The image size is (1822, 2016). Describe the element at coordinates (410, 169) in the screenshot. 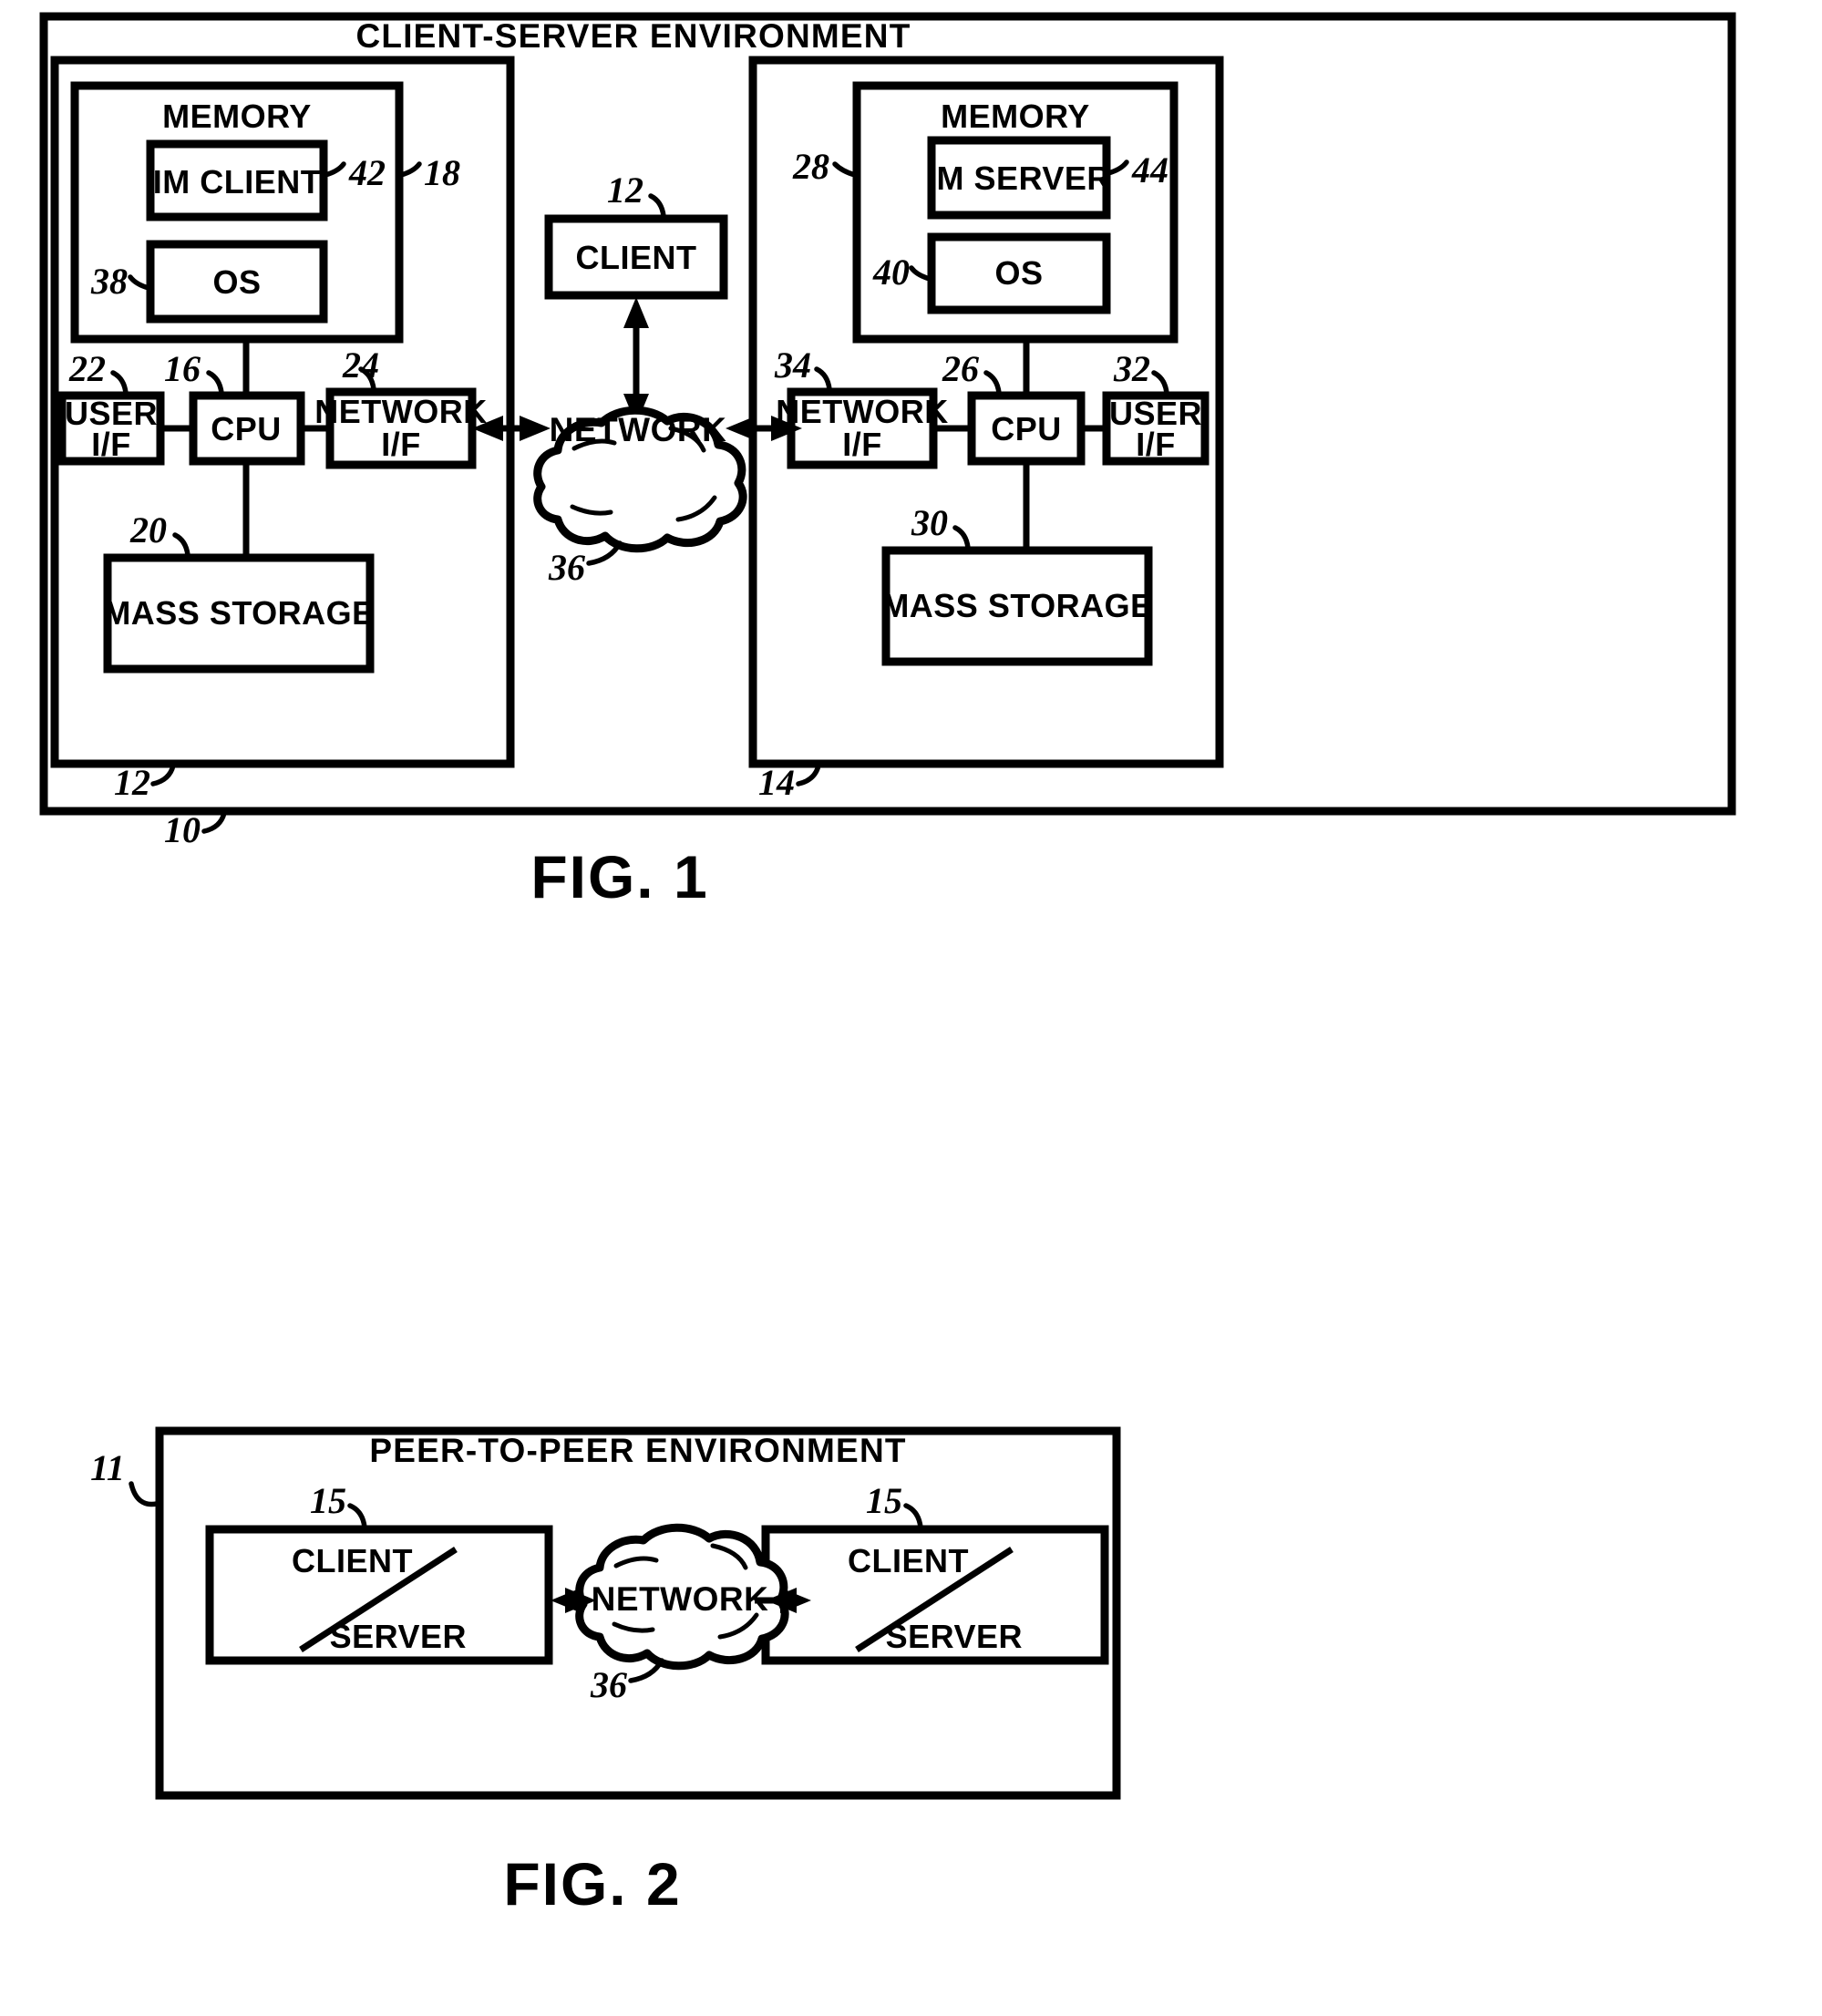

I see `ref-18-leader` at that location.